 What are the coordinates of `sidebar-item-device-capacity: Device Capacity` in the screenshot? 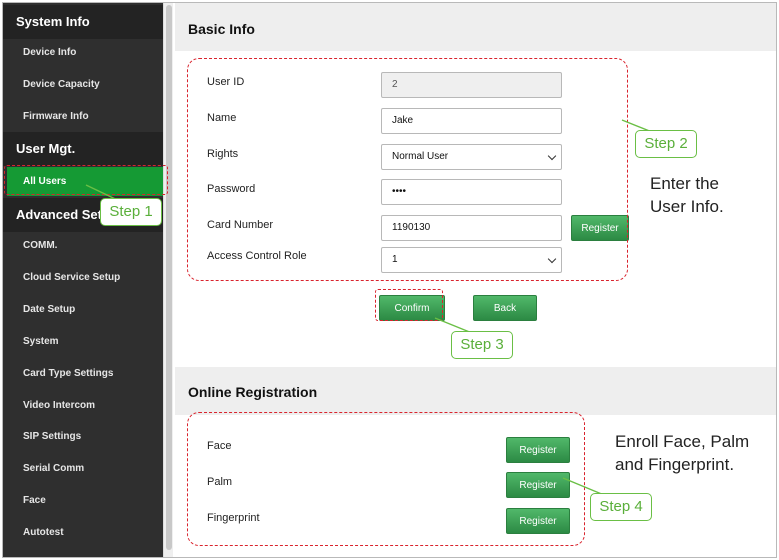 It's located at (83, 85).